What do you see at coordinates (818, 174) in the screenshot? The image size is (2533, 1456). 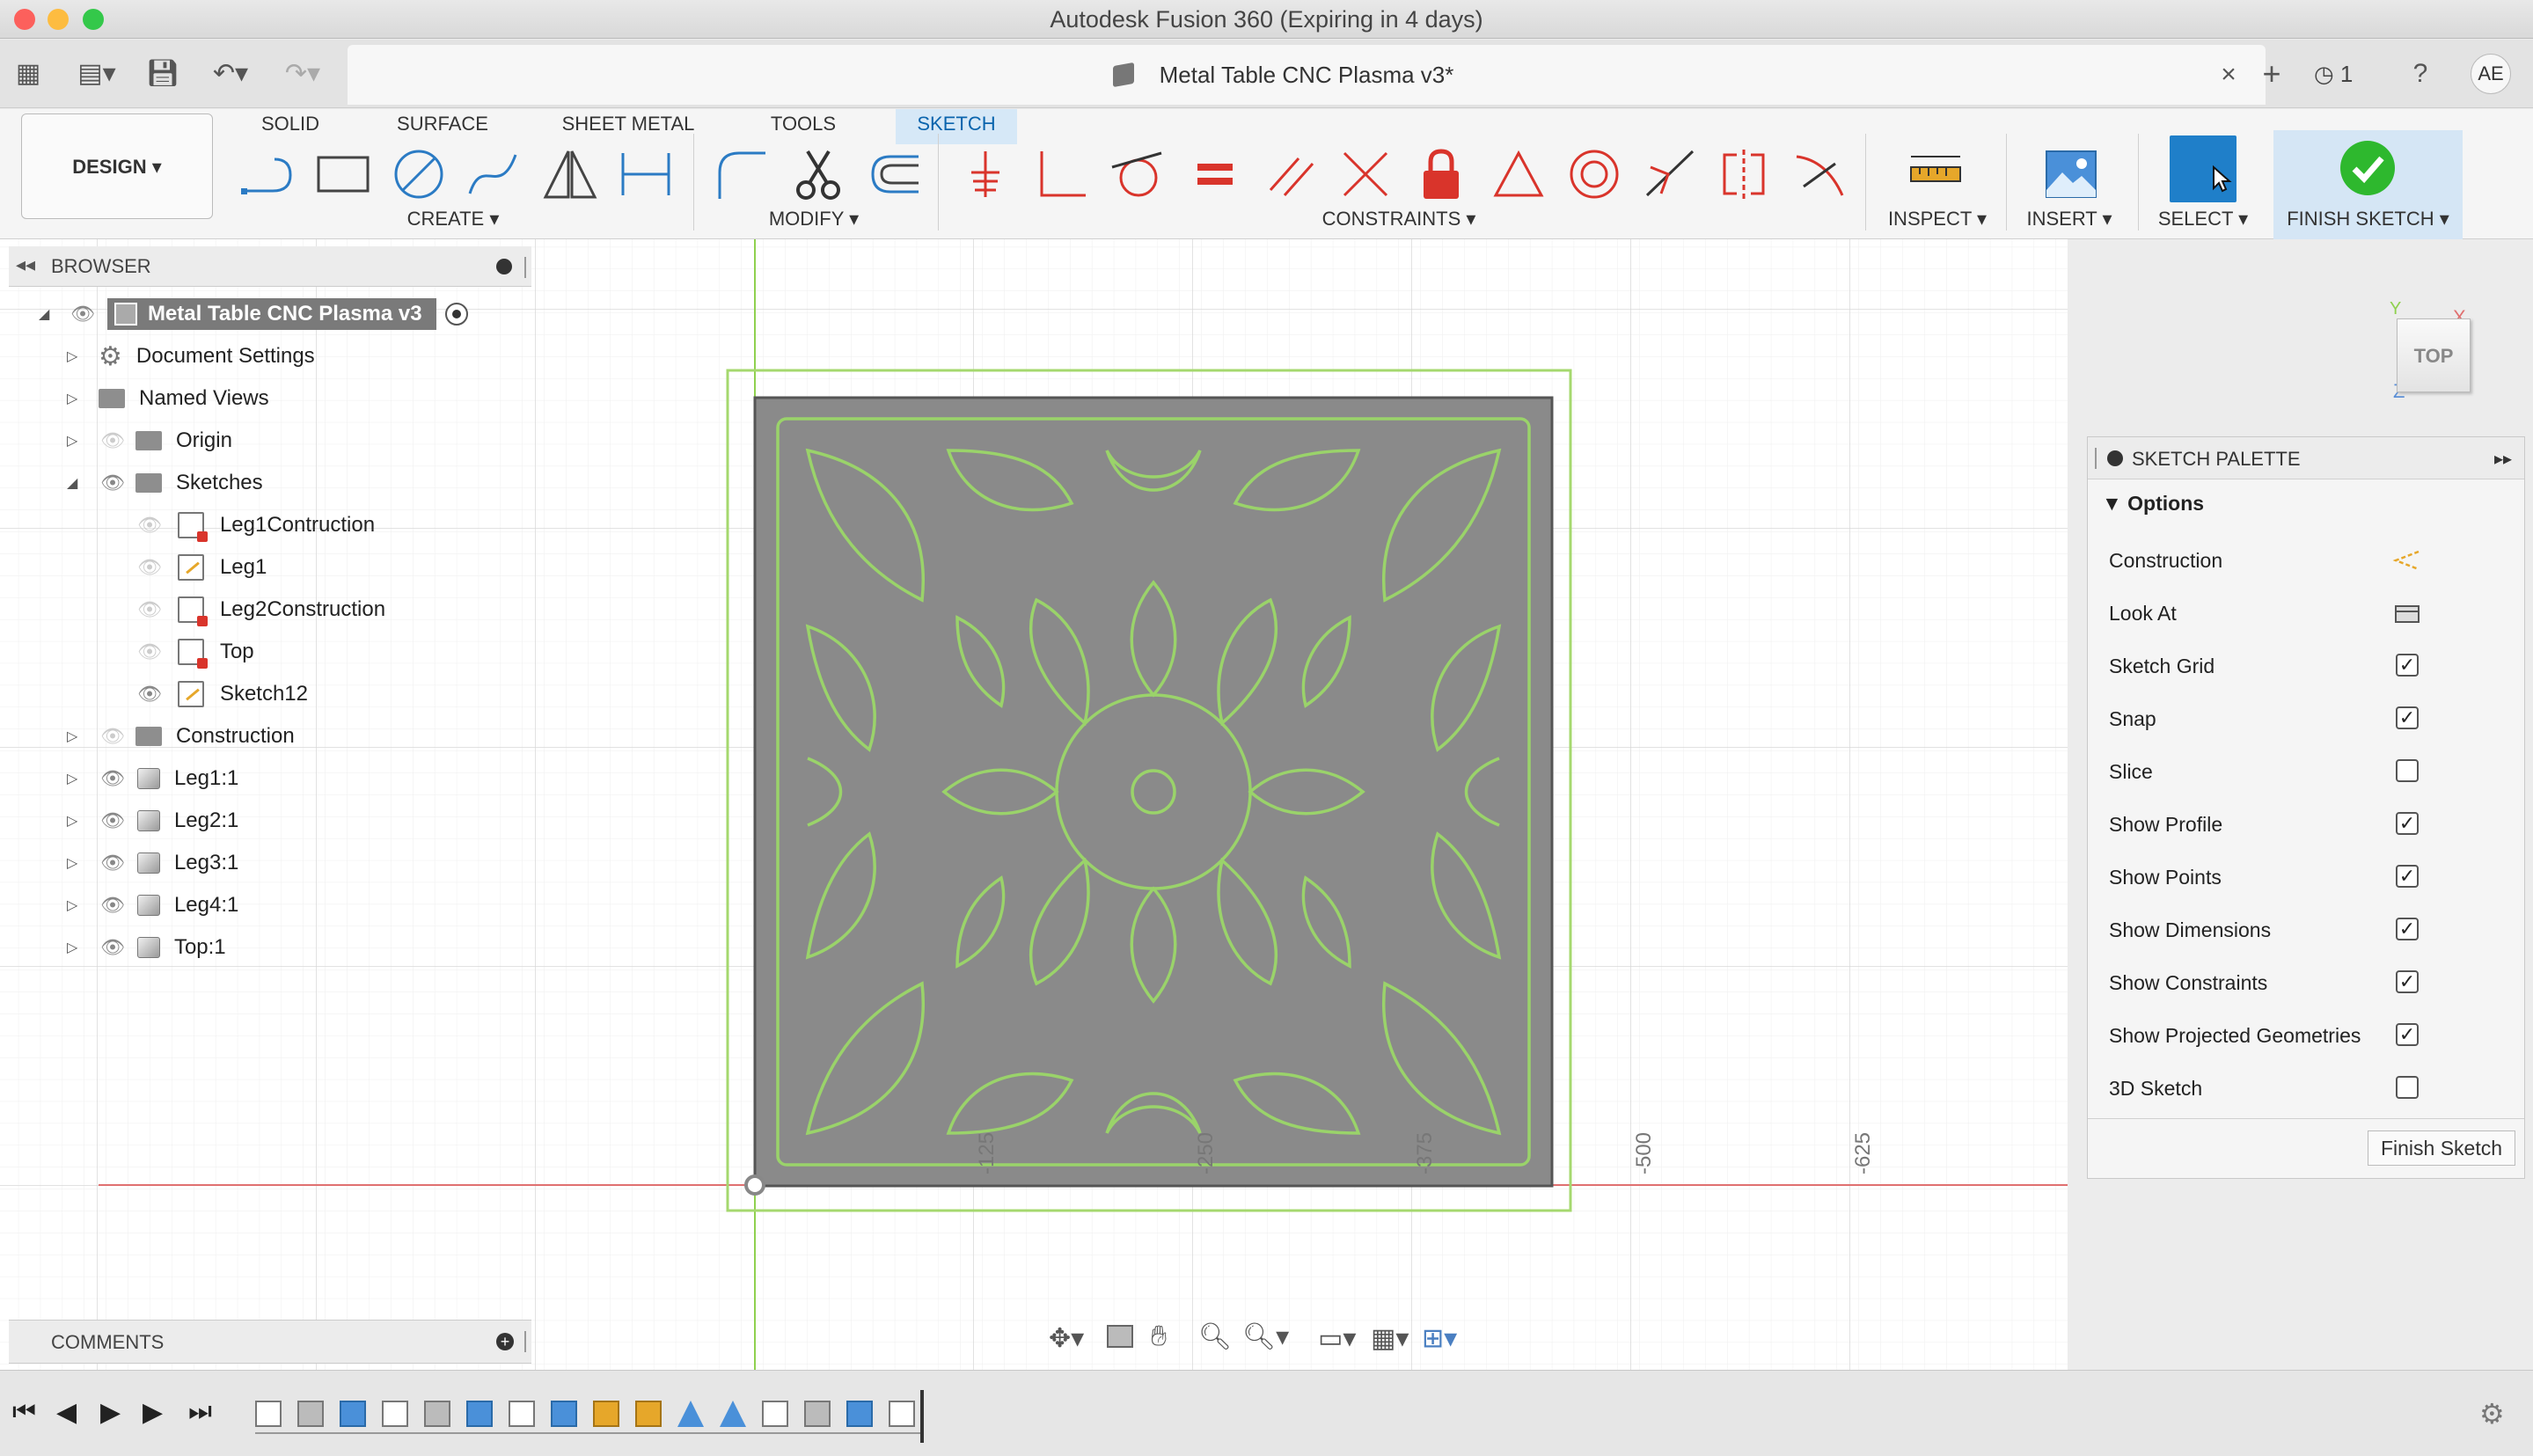 I see `trim-tool-icon` at bounding box center [818, 174].